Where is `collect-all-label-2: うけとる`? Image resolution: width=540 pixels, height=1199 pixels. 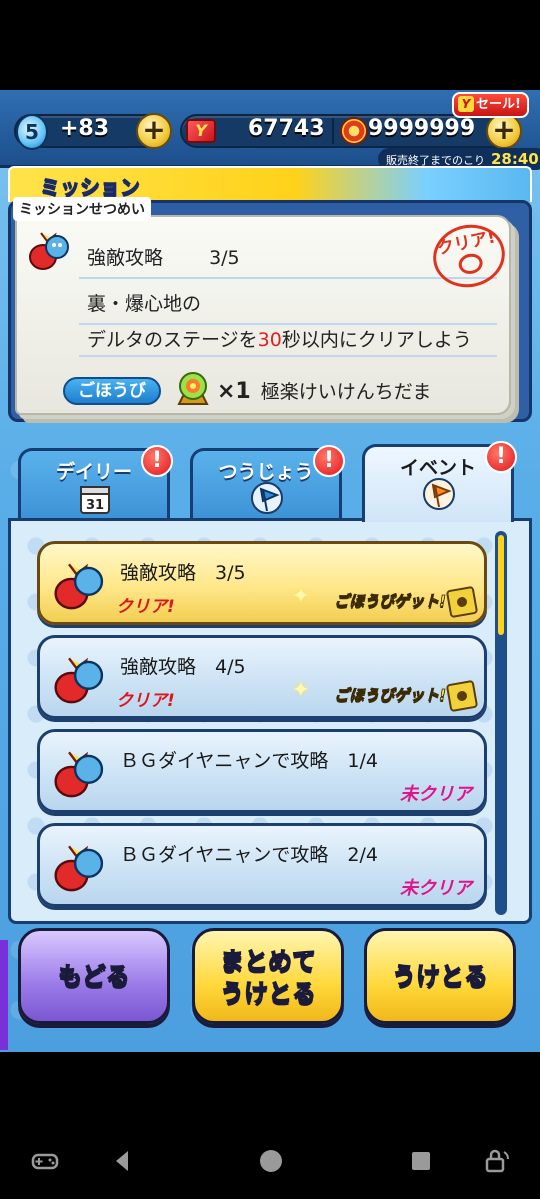 collect-all-label-2: うけとる is located at coordinates (267, 992).